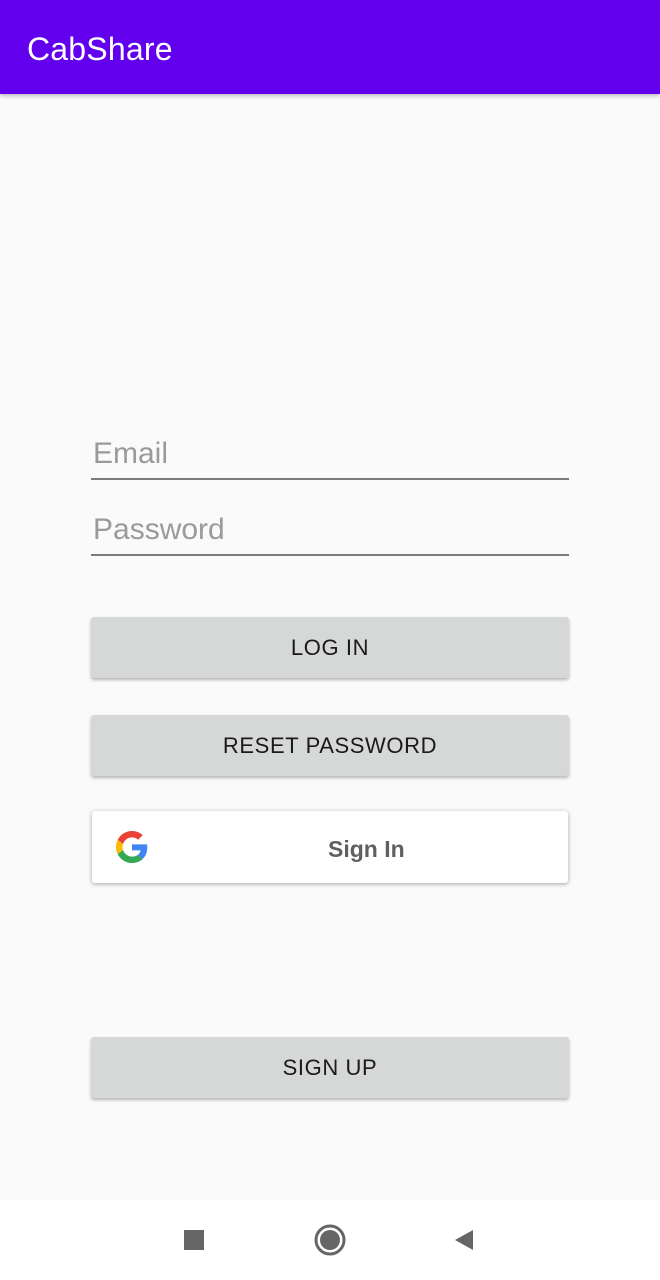  Describe the element at coordinates (330, 745) in the screenshot. I see `reset-password-button: RESET PASSWORD` at that location.